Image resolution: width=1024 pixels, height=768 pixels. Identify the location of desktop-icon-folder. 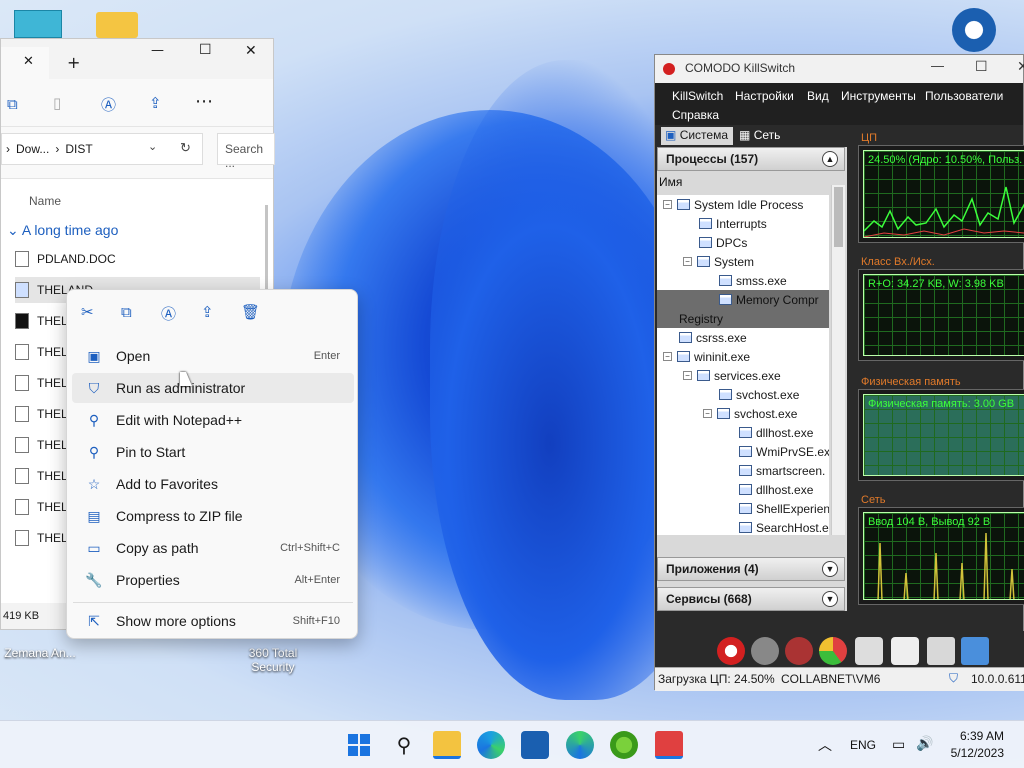
(117, 25).